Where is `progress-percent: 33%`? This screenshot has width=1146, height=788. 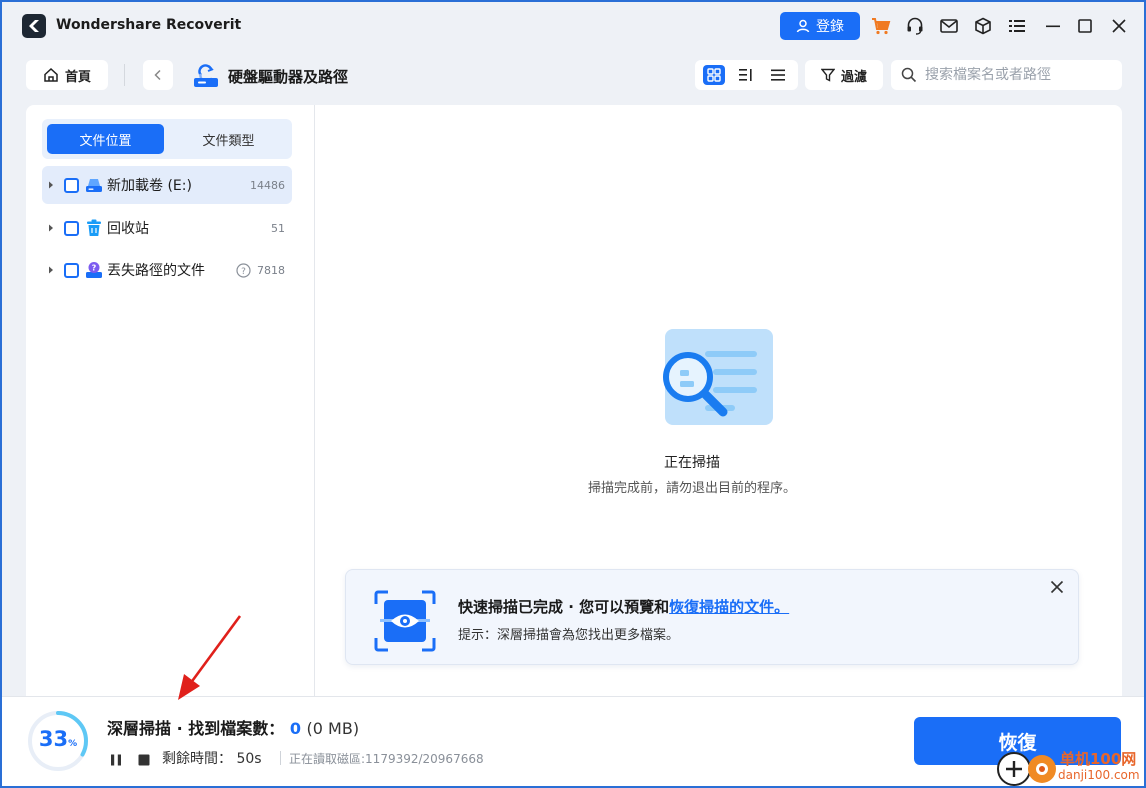
progress-percent: 33% is located at coordinates (58, 739).